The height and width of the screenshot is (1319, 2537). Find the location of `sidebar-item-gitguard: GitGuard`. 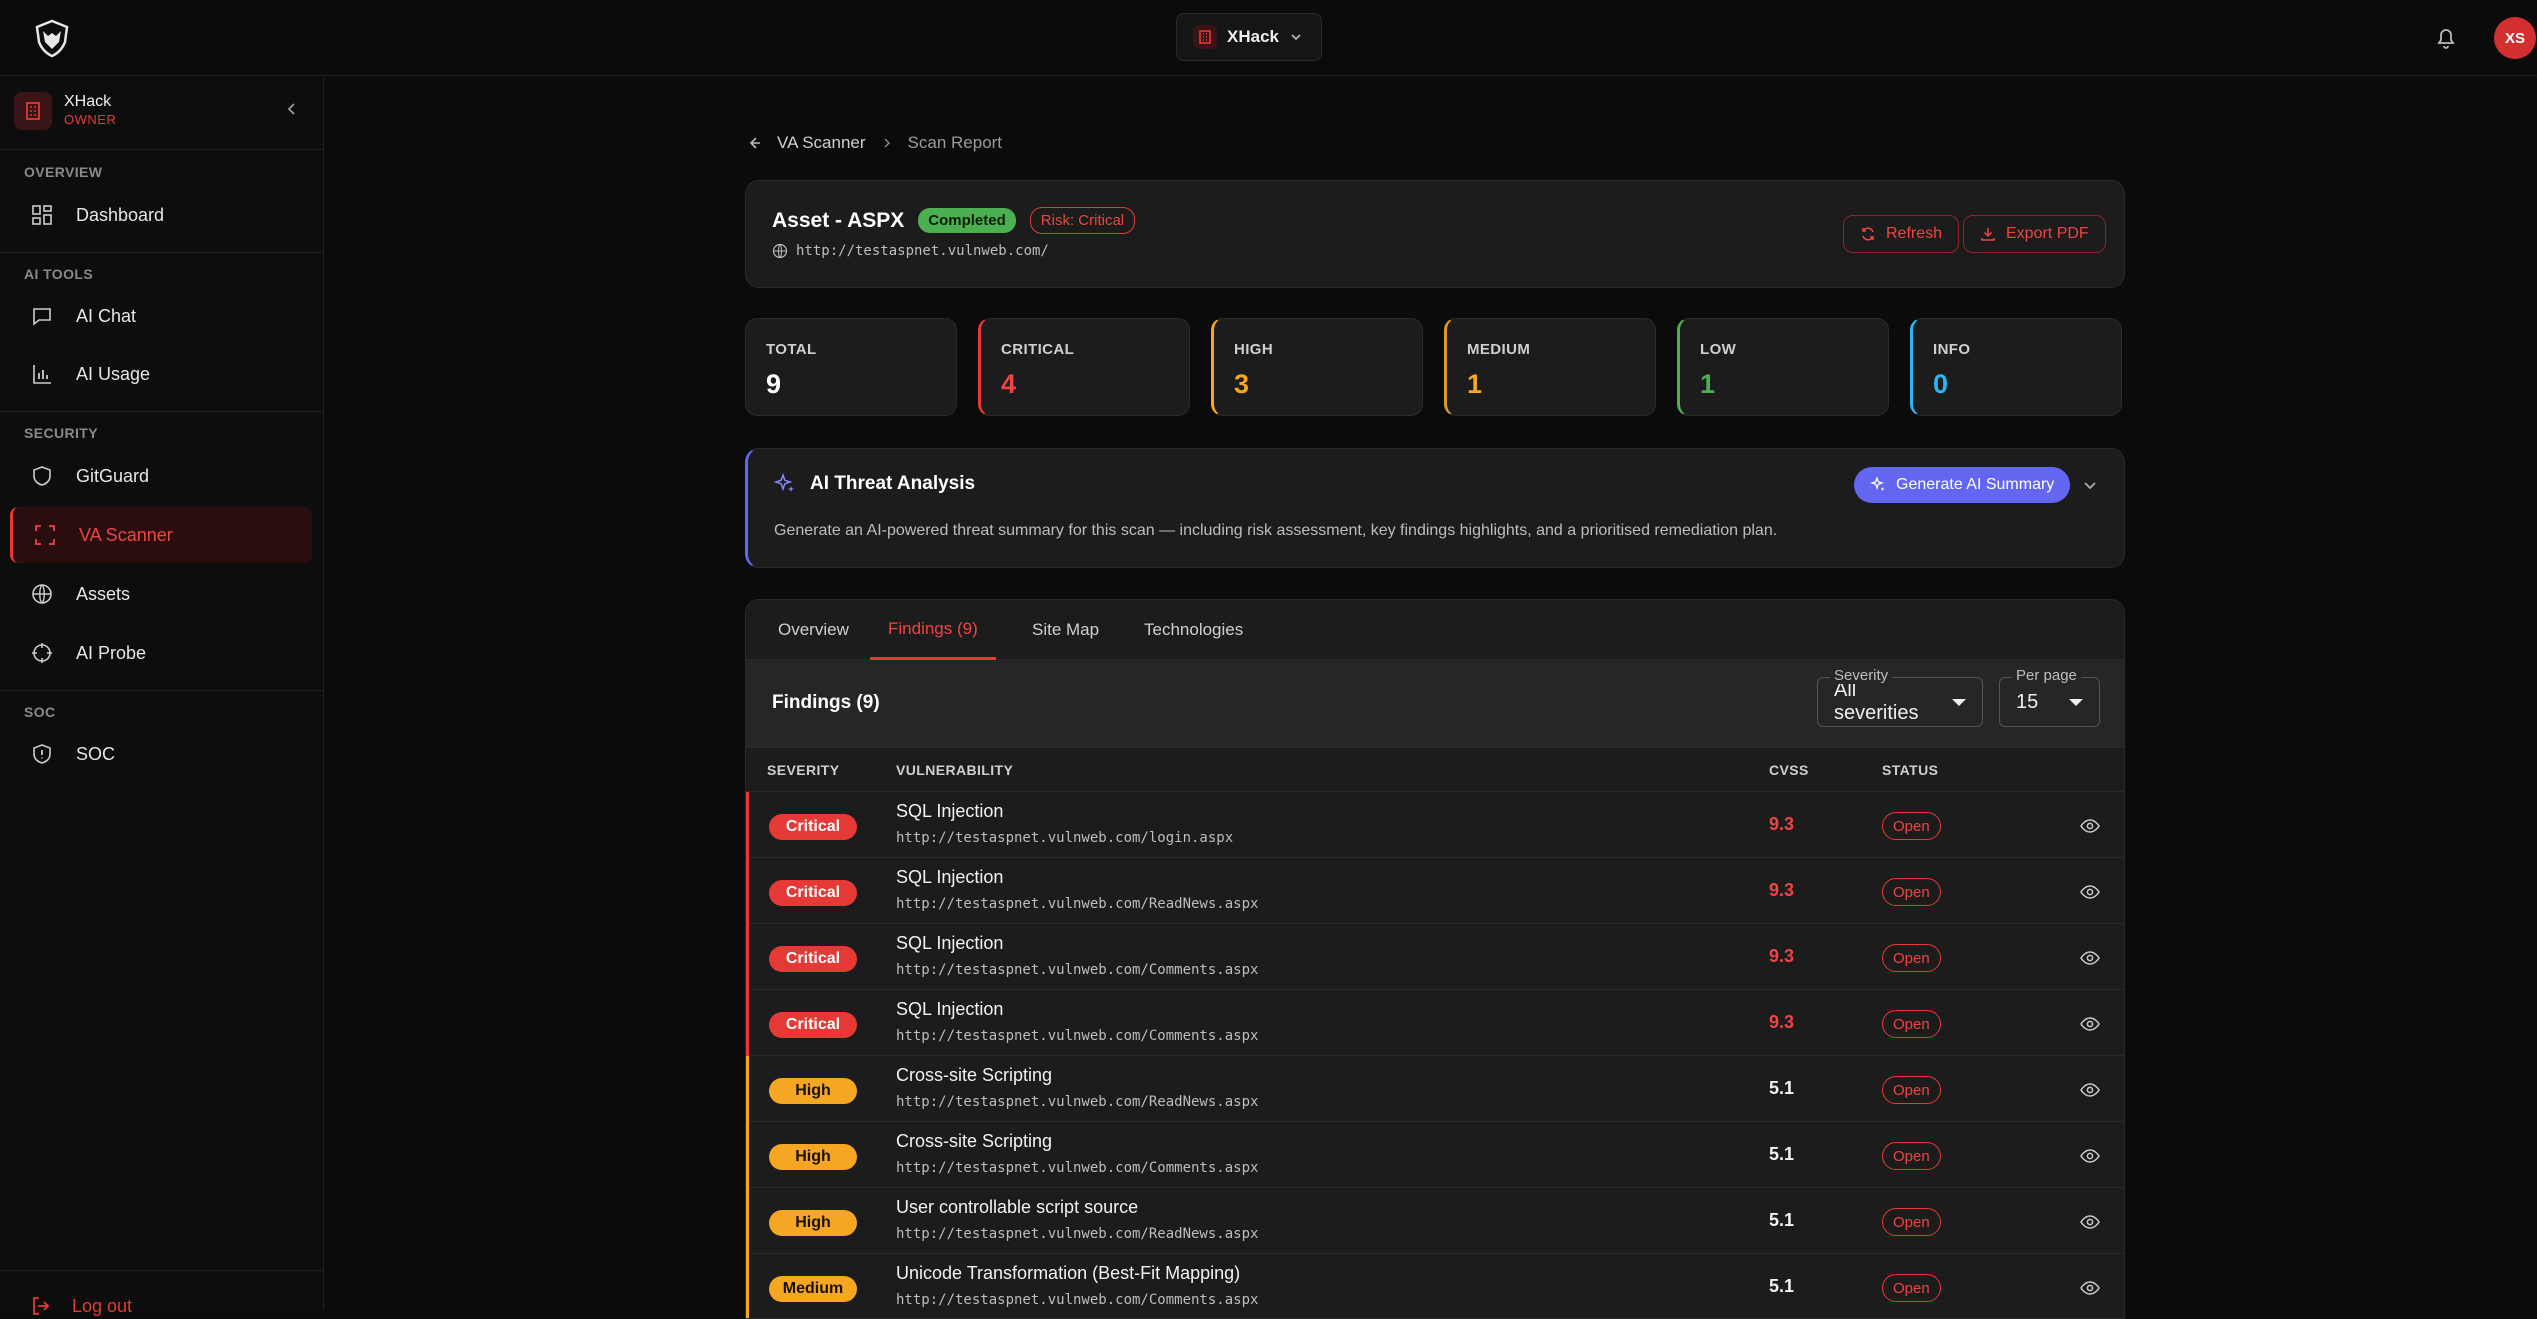

sidebar-item-gitguard: GitGuard is located at coordinates (161, 476).